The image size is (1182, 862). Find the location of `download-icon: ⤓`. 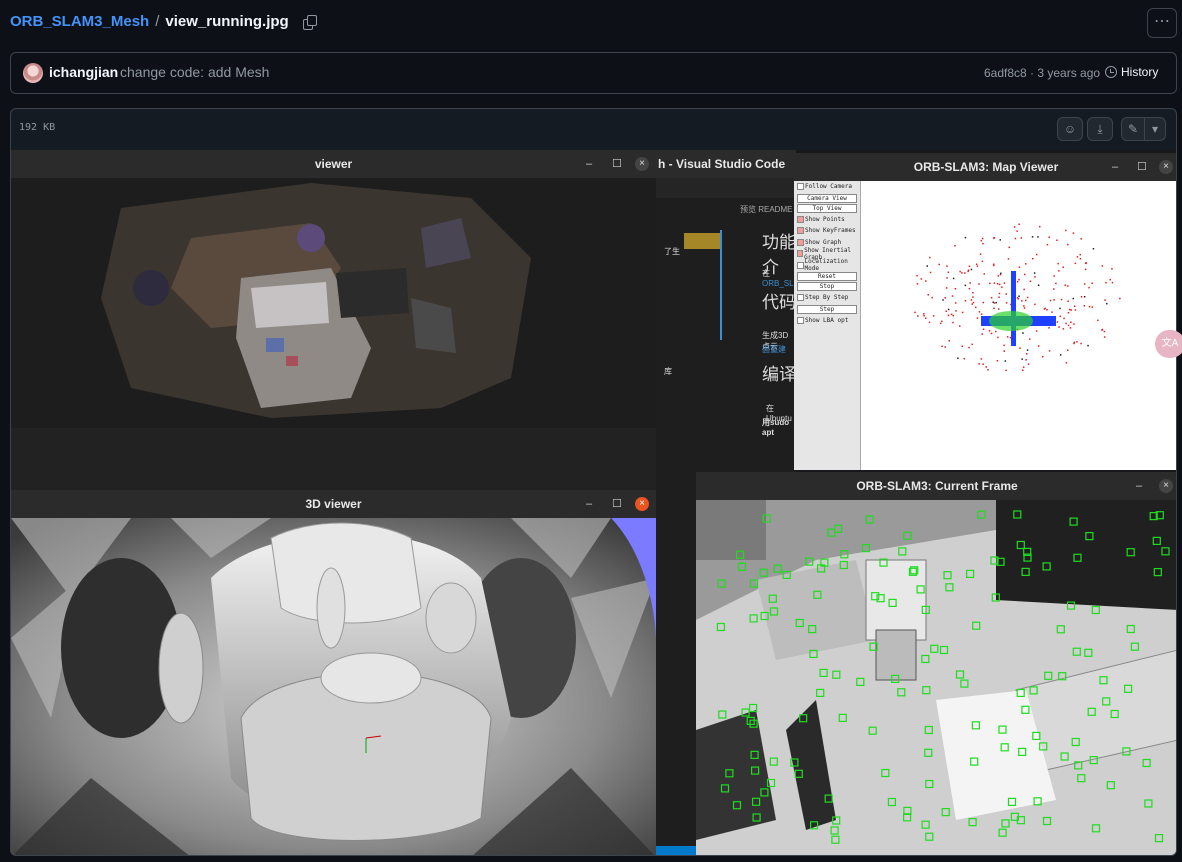

download-icon: ⤓ is located at coordinates (1100, 129).